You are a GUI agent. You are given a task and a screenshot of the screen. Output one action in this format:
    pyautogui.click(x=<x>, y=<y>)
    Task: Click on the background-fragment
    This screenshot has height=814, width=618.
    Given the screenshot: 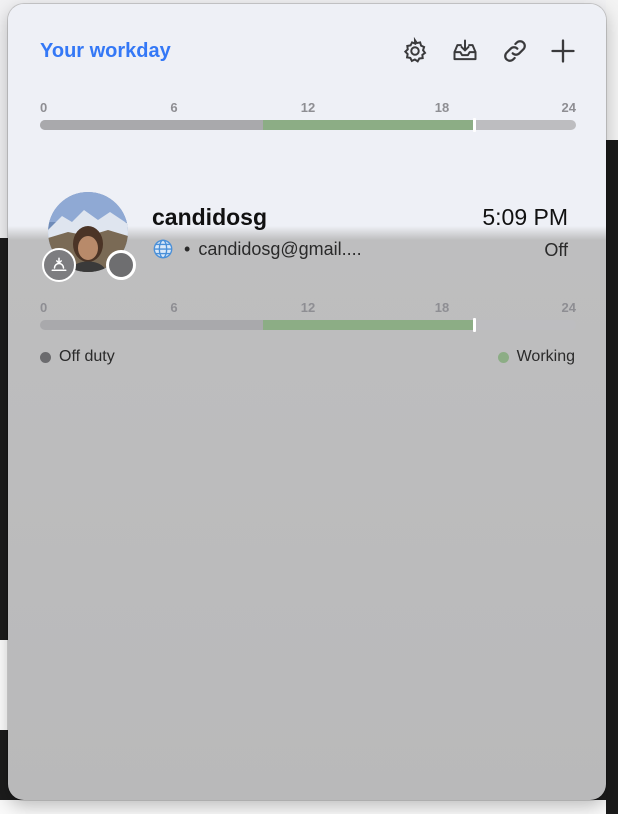 What is the action you would take?
    pyautogui.click(x=4, y=685)
    